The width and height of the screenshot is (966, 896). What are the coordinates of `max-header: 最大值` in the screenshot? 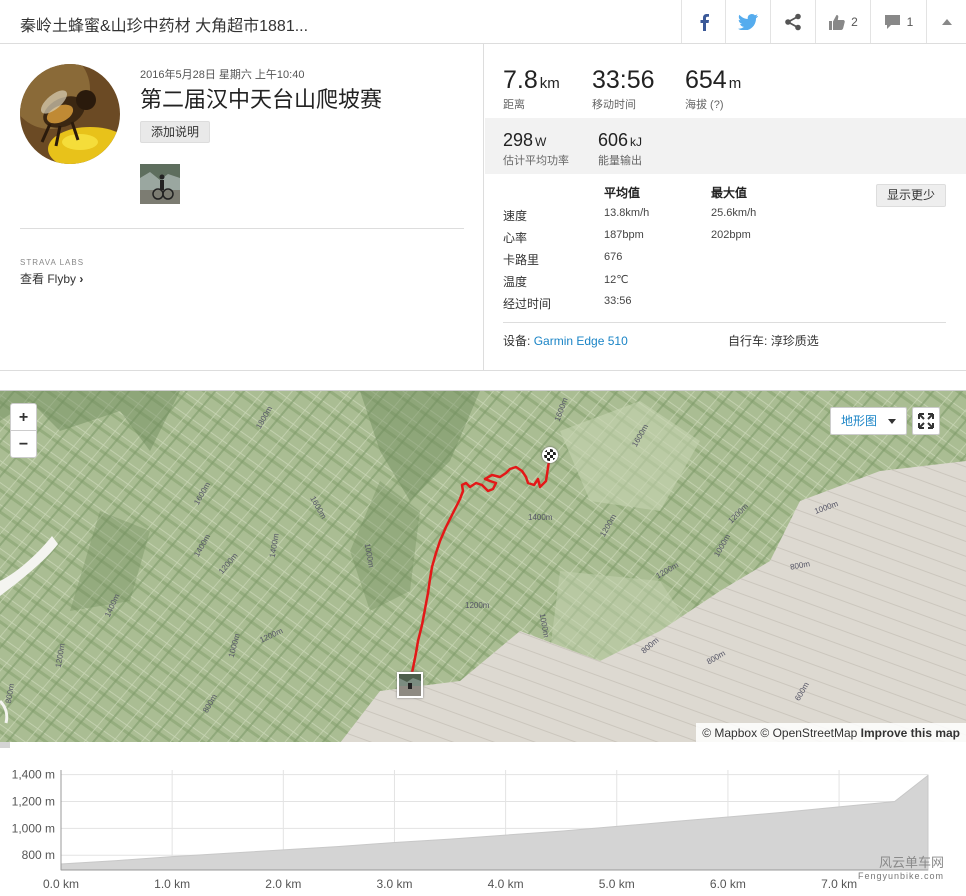 It's located at (729, 193).